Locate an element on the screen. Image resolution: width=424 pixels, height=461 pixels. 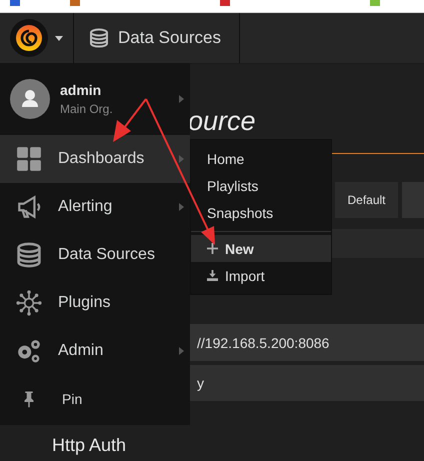
menu-item: Data Sources is located at coordinates (95, 255).